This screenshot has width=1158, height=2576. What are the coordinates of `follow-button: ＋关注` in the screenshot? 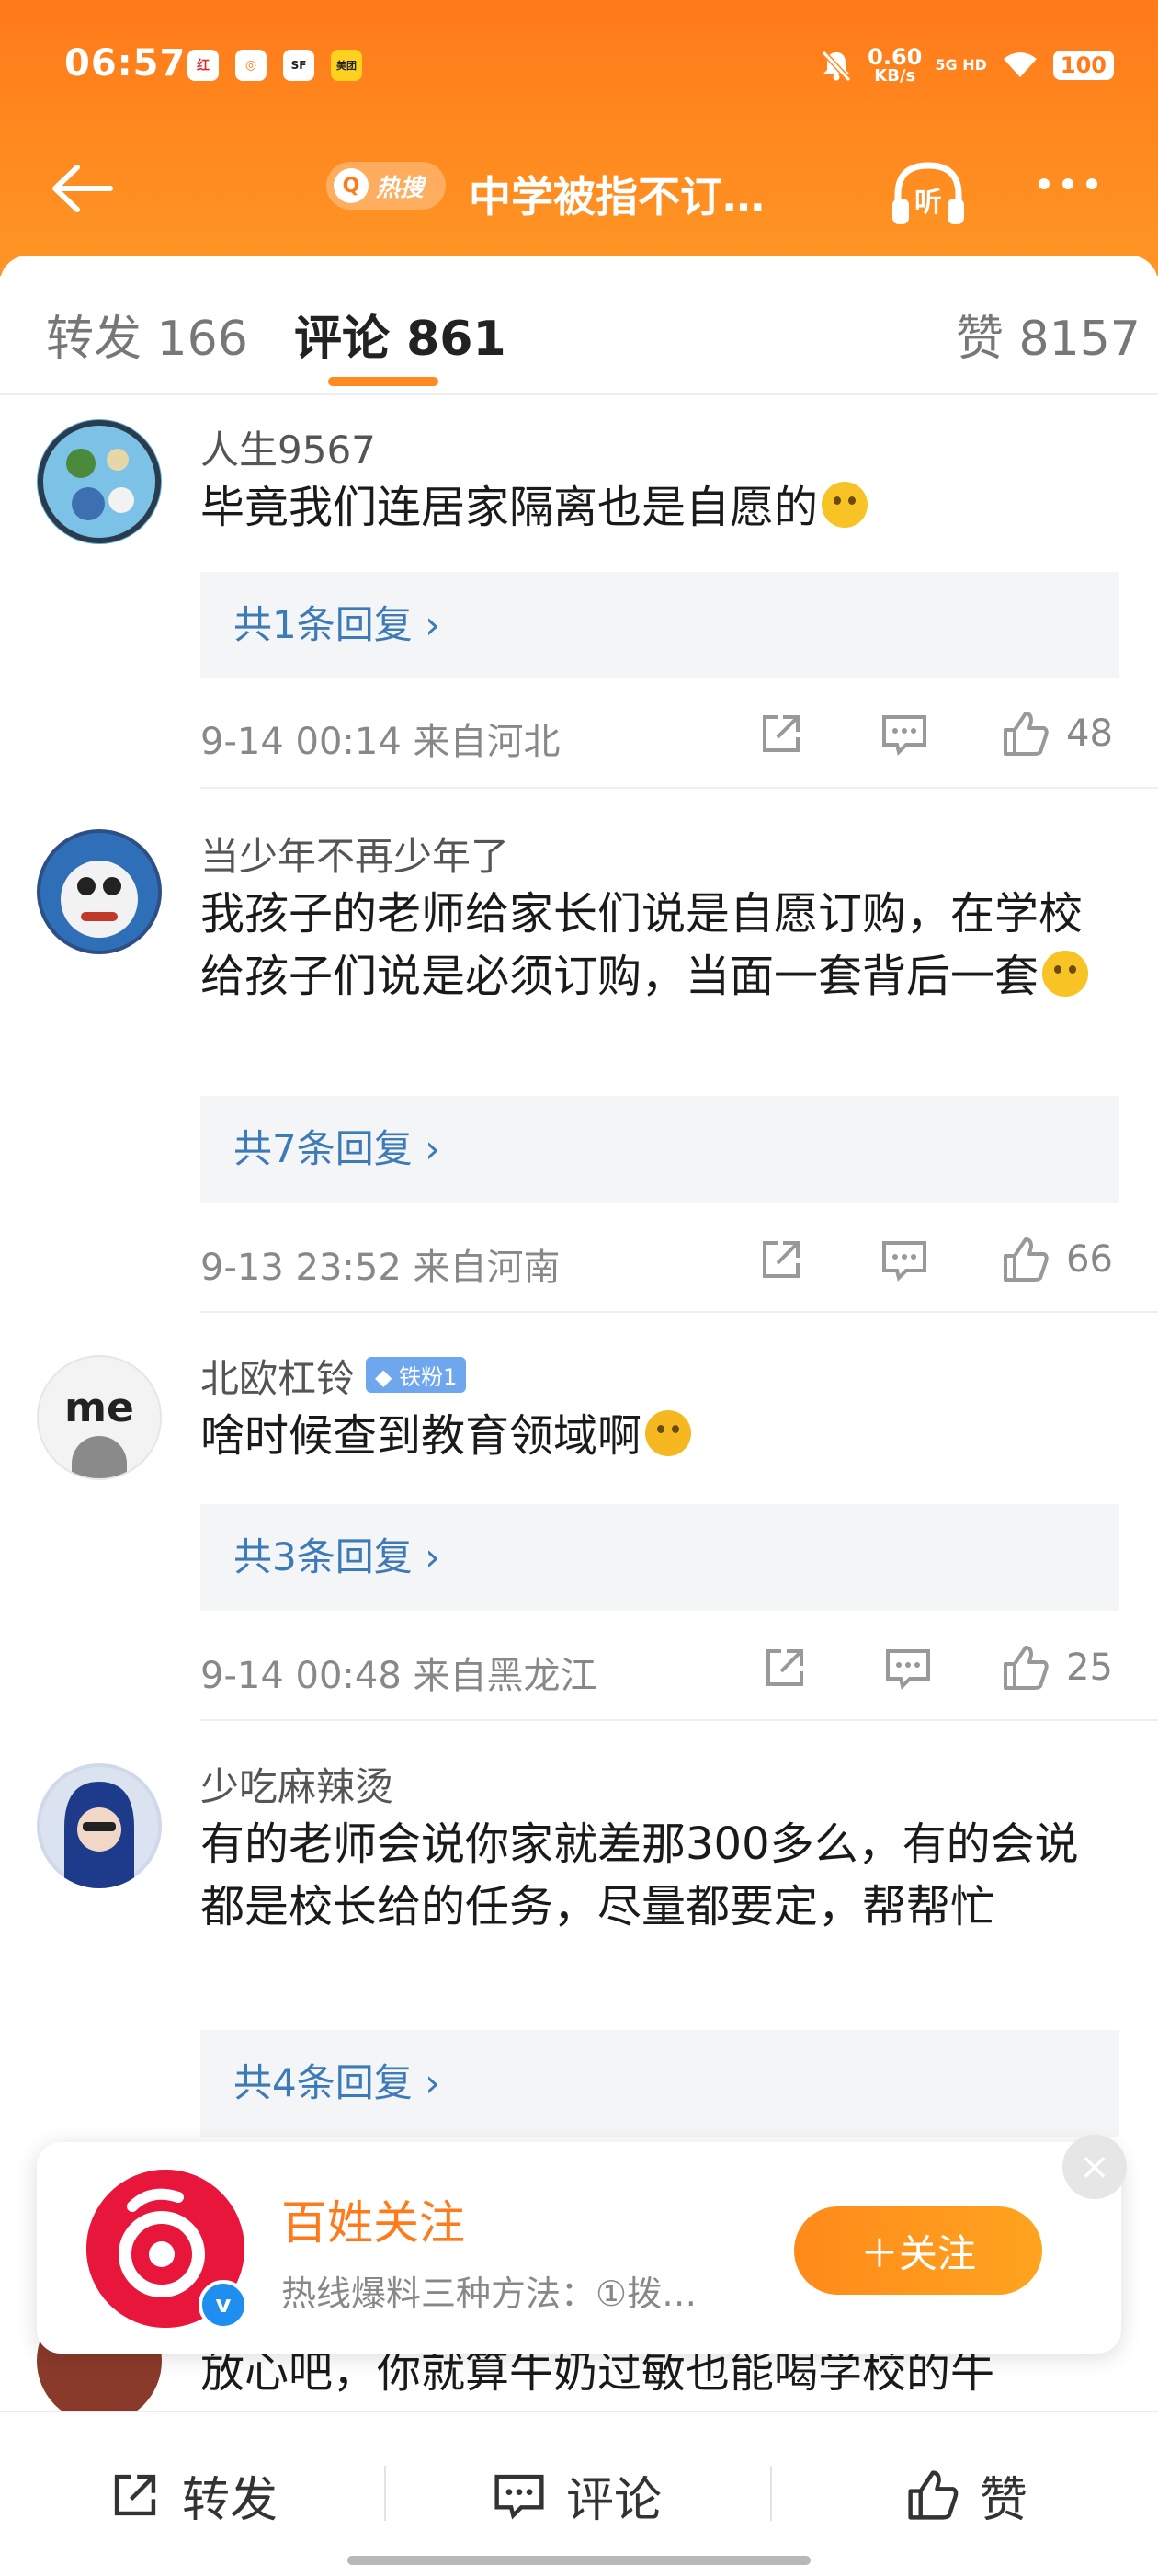 It's located at (918, 2250).